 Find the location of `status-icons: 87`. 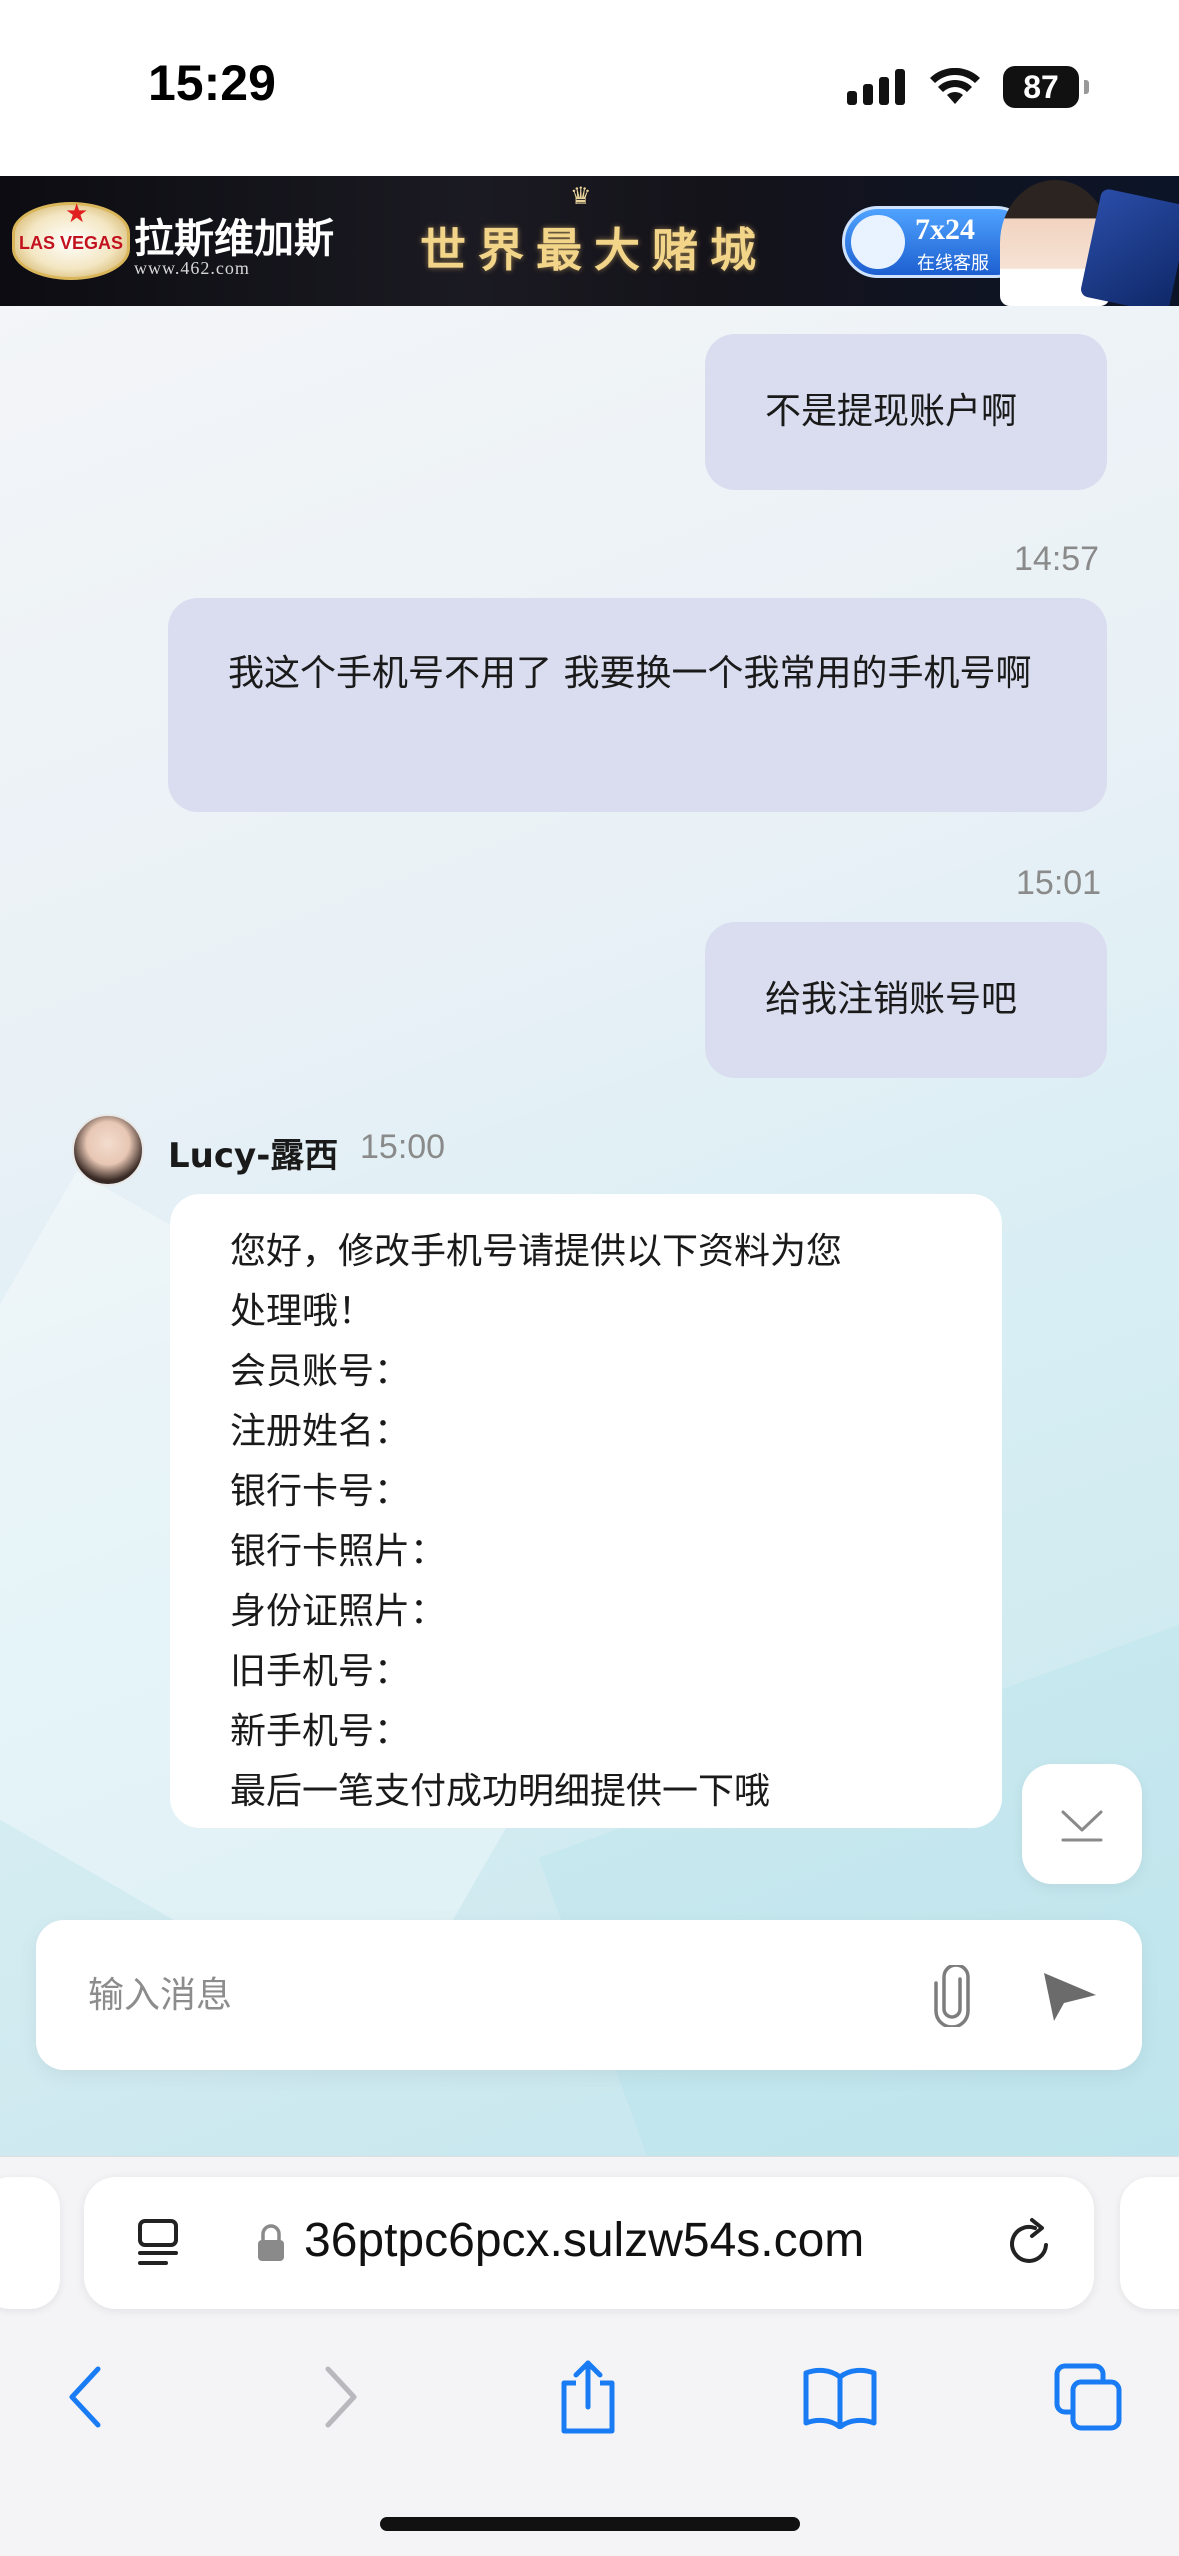

status-icons: 87 is located at coordinates (968, 87).